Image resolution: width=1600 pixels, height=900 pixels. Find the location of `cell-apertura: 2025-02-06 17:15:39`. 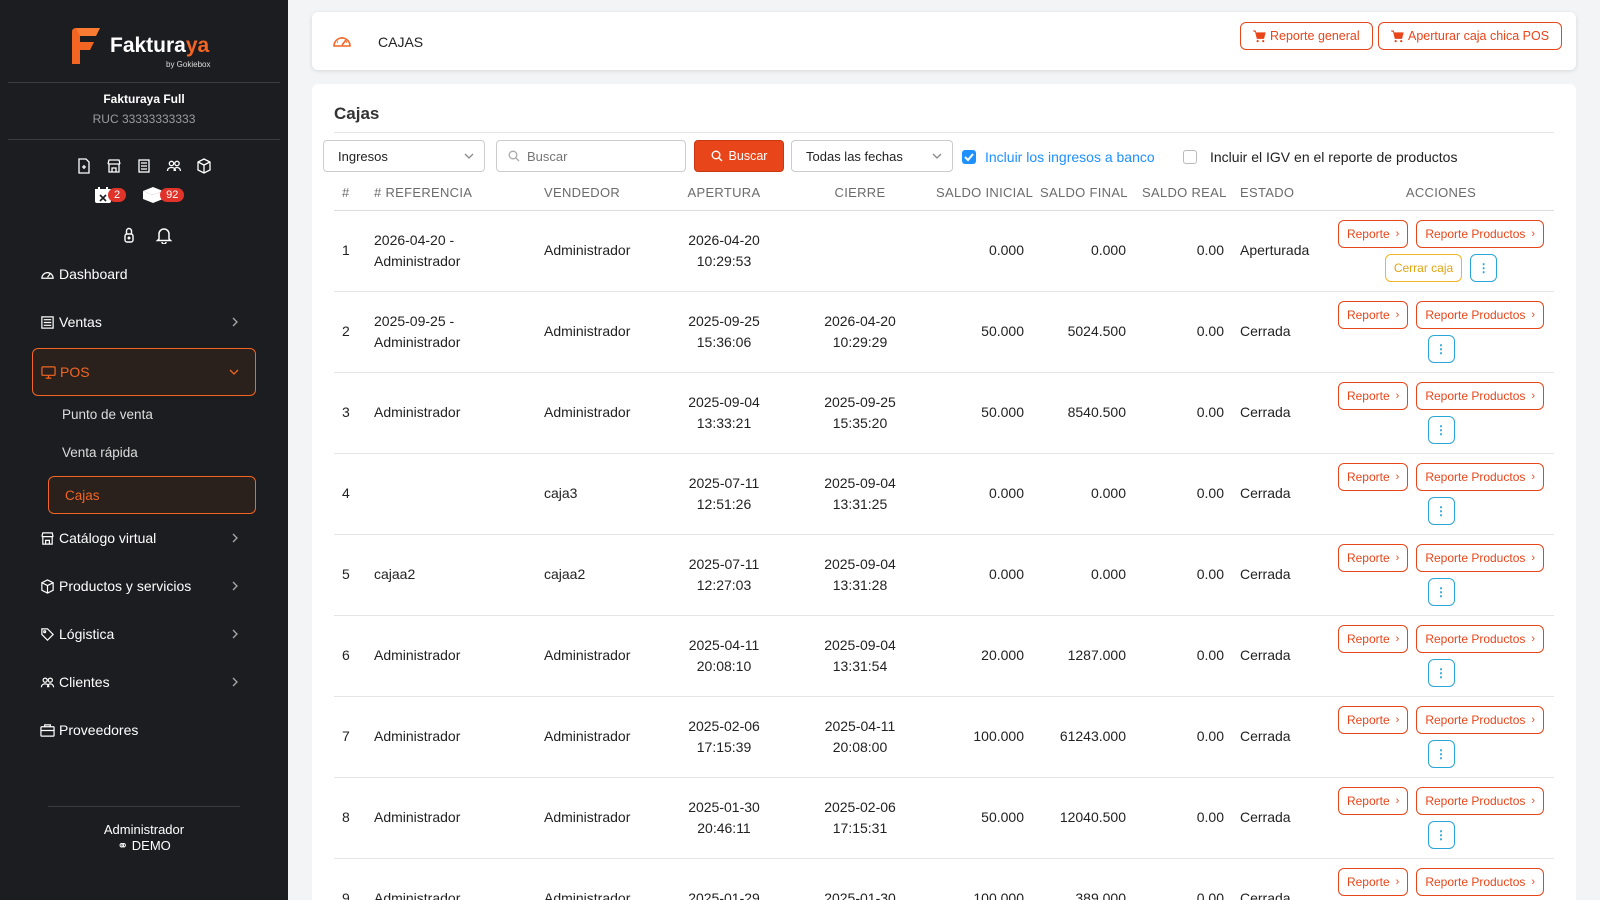

cell-apertura: 2025-02-06 17:15:39 is located at coordinates (724, 737).